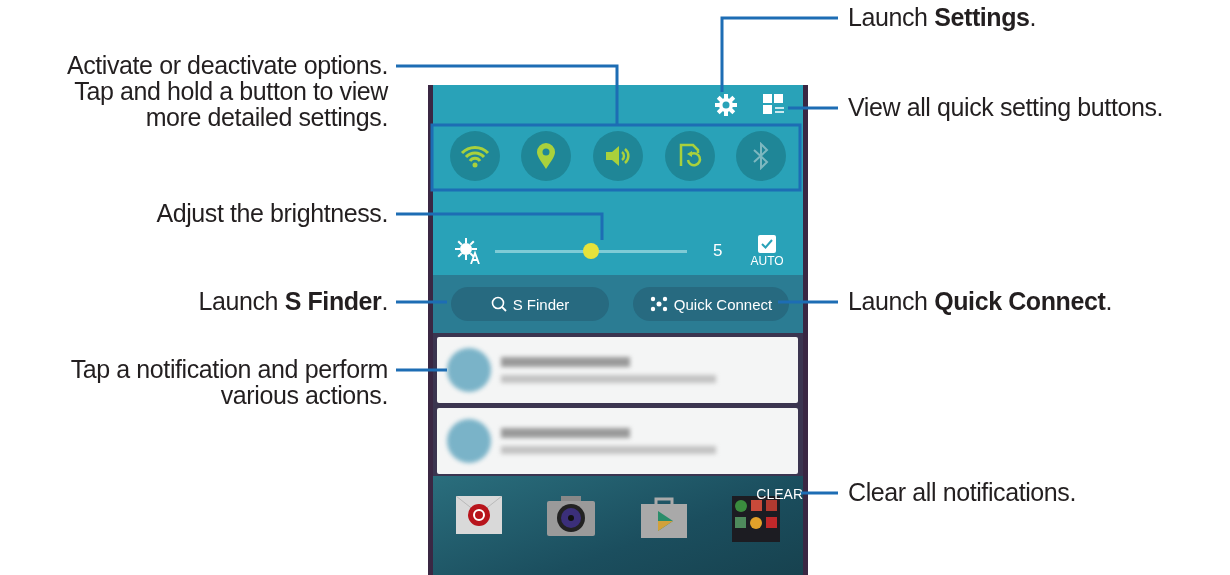 The height and width of the screenshot is (575, 1230). I want to click on grid-icon, so click(774, 105).